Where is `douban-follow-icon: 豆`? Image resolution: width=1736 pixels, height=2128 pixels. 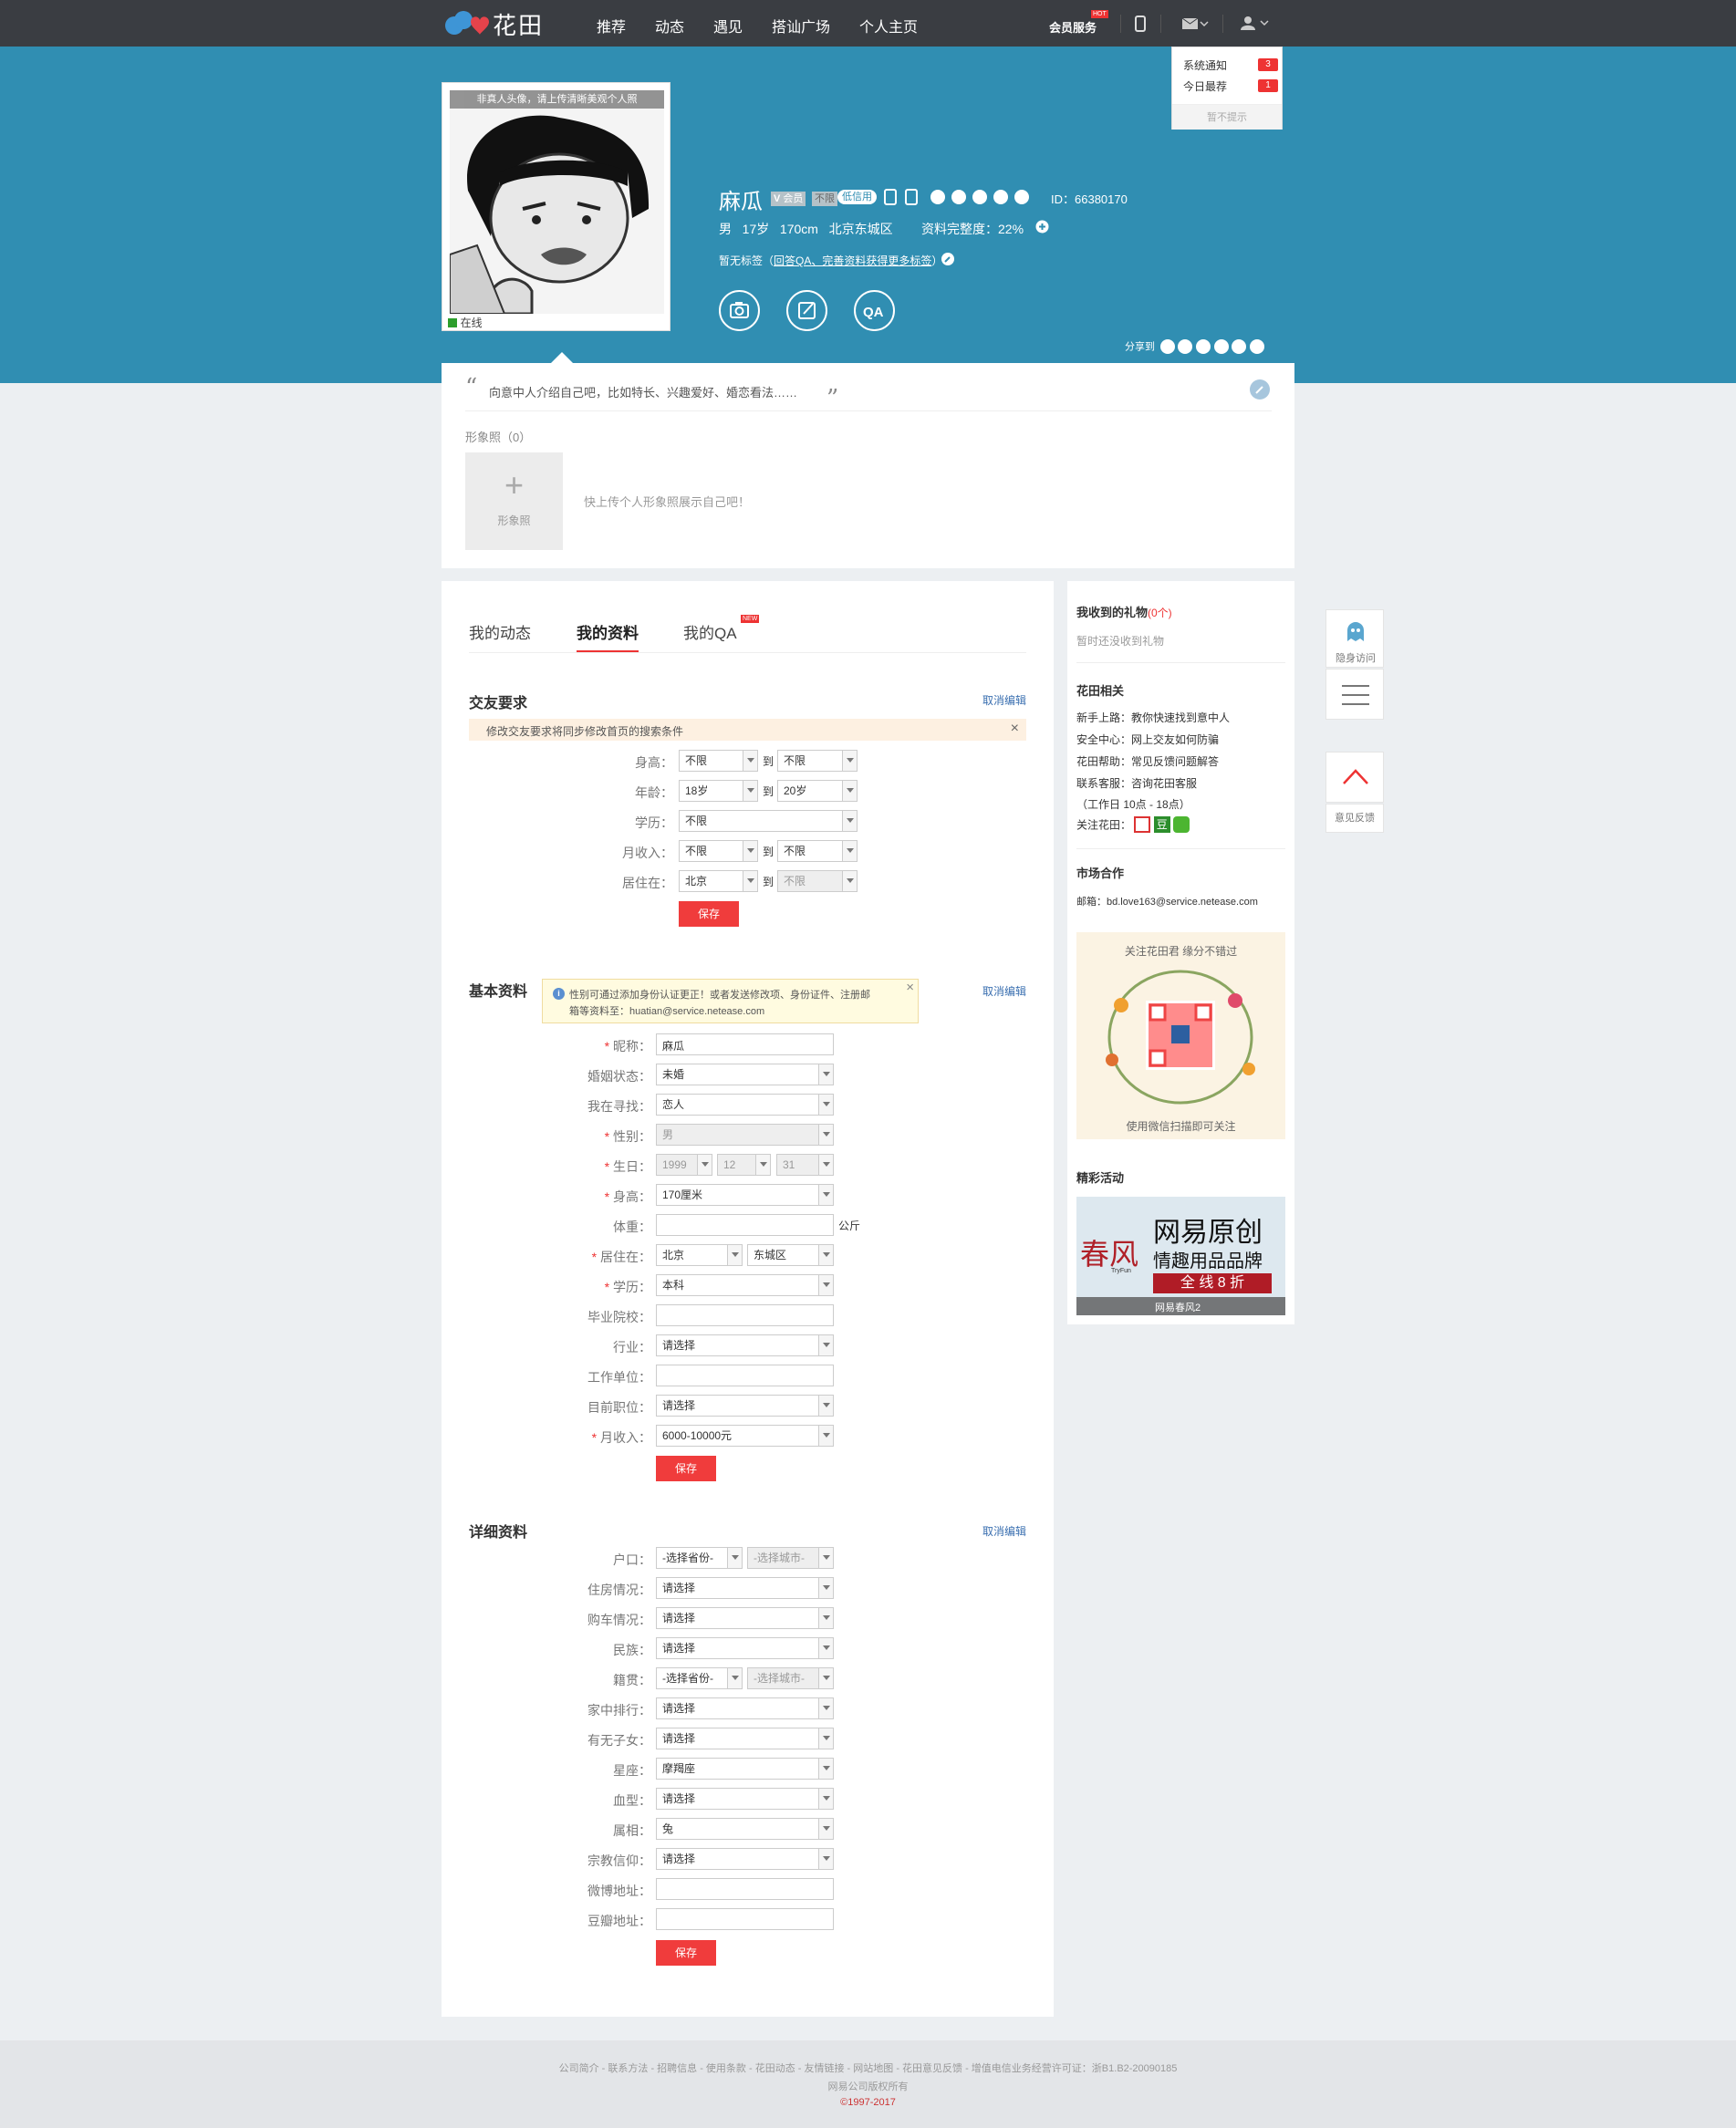 douban-follow-icon: 豆 is located at coordinates (1161, 824).